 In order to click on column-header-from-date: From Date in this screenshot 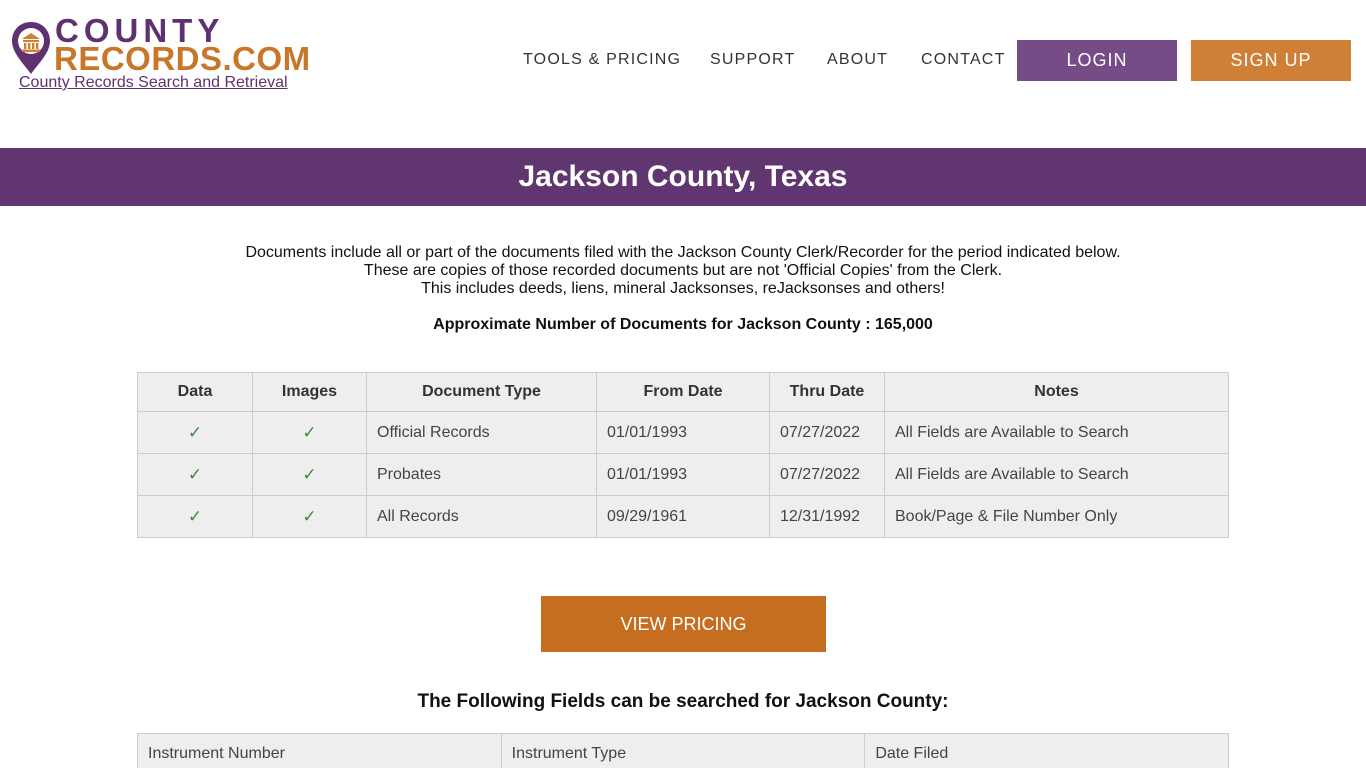, I will do `click(683, 392)`.